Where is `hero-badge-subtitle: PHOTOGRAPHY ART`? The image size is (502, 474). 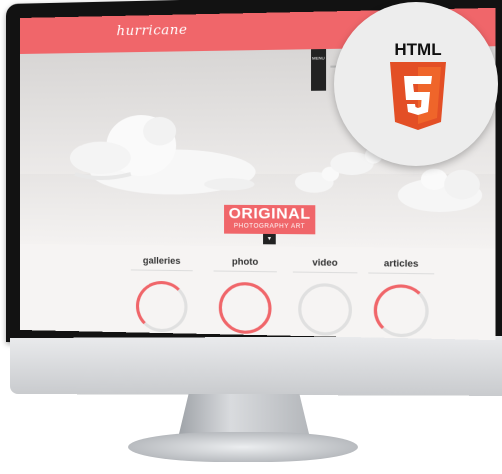
hero-badge-subtitle: PHOTOGRAPHY ART is located at coordinates (269, 227).